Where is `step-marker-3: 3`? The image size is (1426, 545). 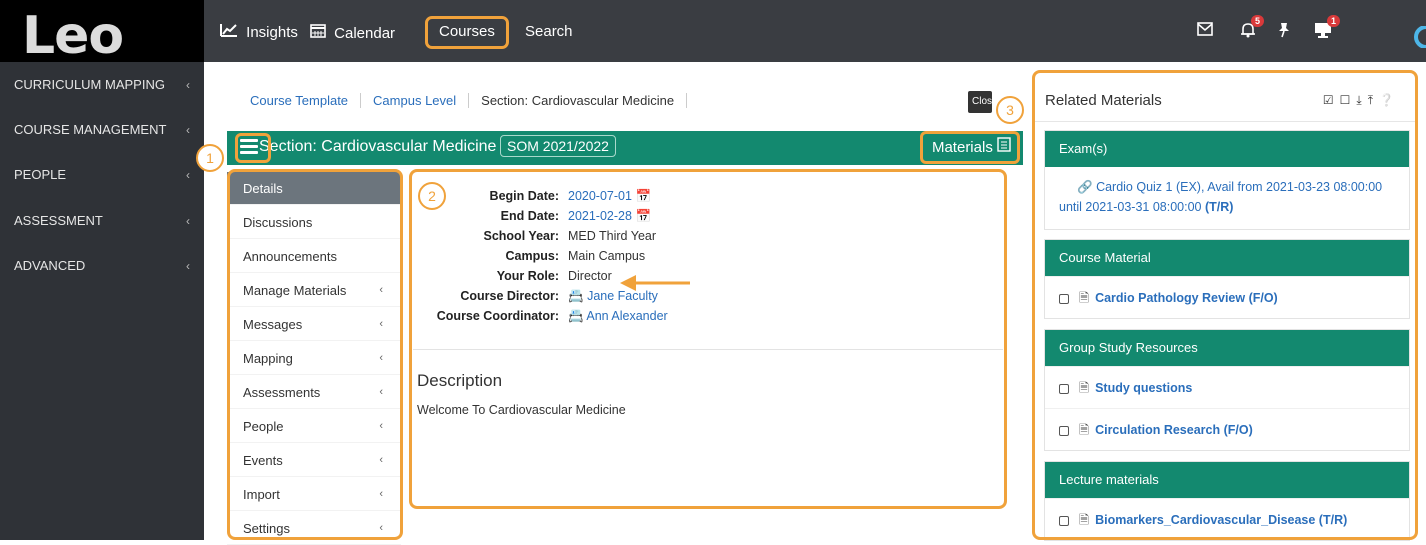 step-marker-3: 3 is located at coordinates (1010, 110).